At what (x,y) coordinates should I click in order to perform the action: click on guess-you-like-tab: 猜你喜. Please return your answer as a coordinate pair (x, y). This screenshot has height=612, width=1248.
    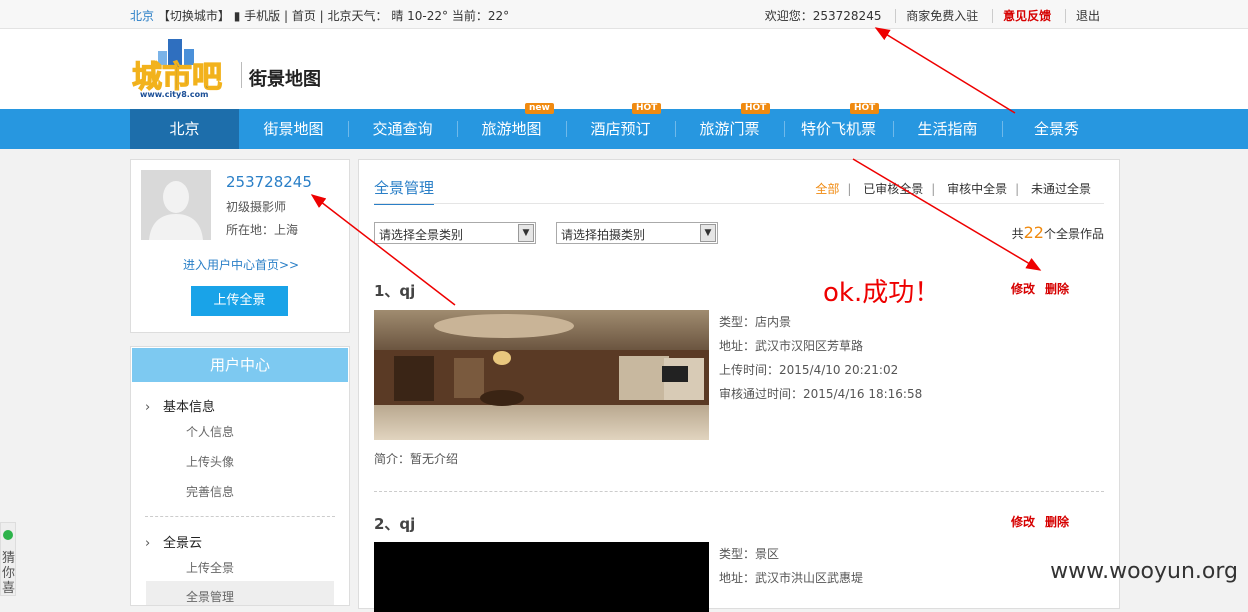
    Looking at the image, I should click on (8, 559).